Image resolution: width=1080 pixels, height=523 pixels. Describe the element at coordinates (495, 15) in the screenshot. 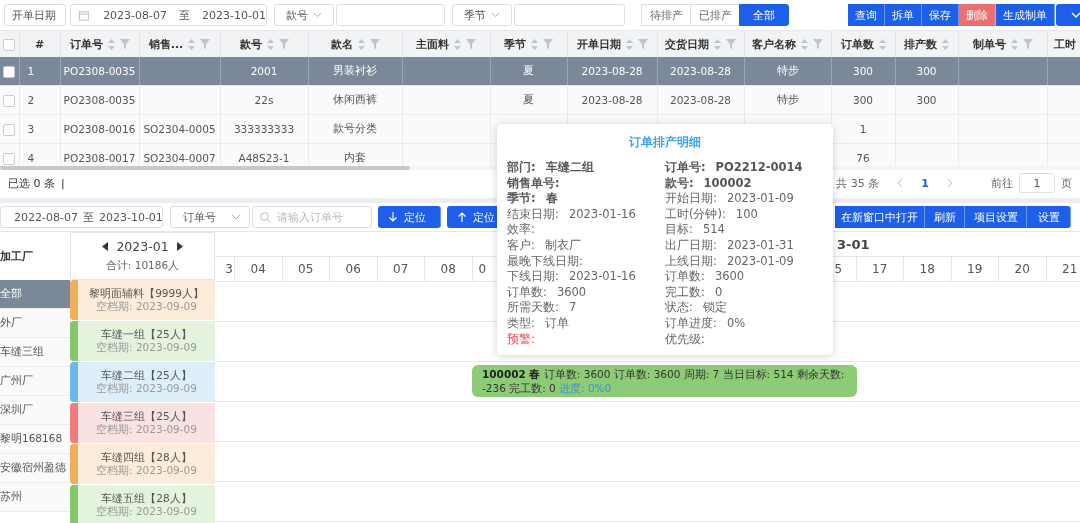

I see `chevron-icon` at that location.